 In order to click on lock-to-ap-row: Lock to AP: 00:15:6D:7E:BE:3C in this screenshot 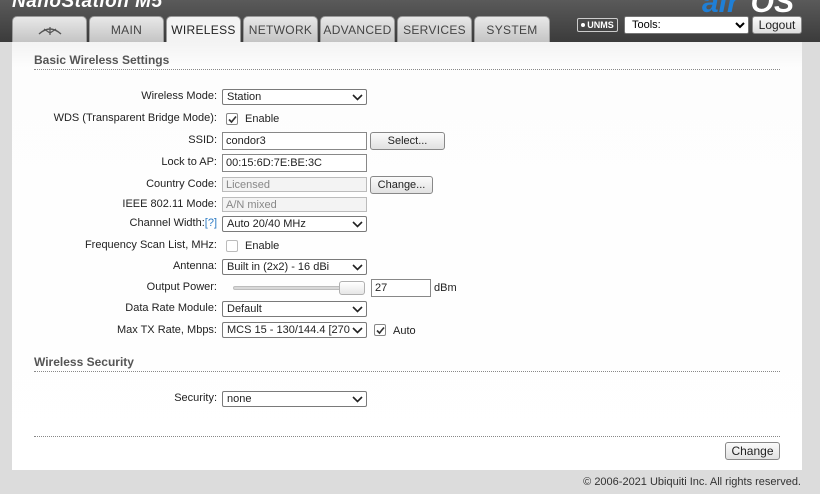, I will do `click(407, 163)`.